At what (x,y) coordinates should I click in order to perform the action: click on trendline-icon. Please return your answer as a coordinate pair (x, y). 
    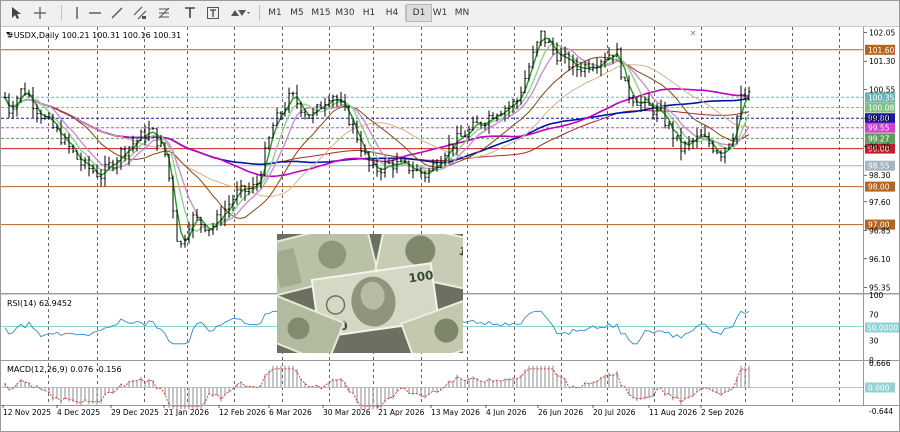
    Looking at the image, I should click on (117, 13).